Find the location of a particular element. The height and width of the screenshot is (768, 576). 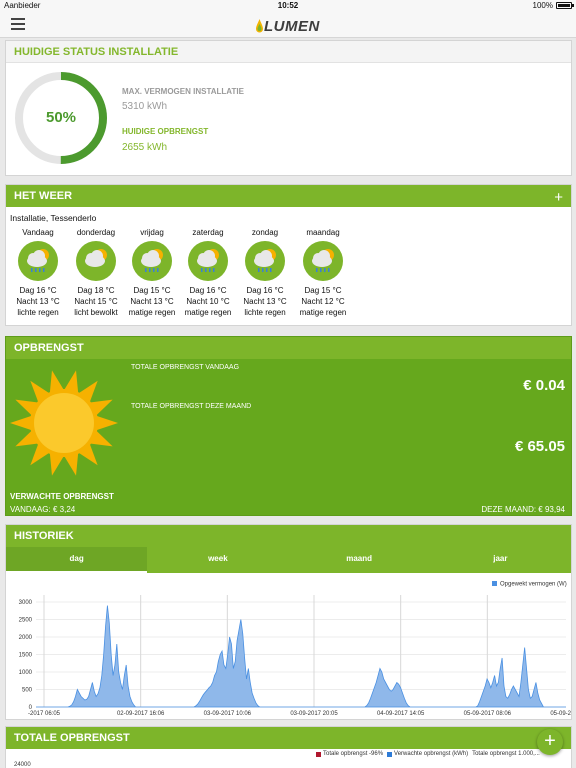

clock: 10:52 is located at coordinates (288, 5).